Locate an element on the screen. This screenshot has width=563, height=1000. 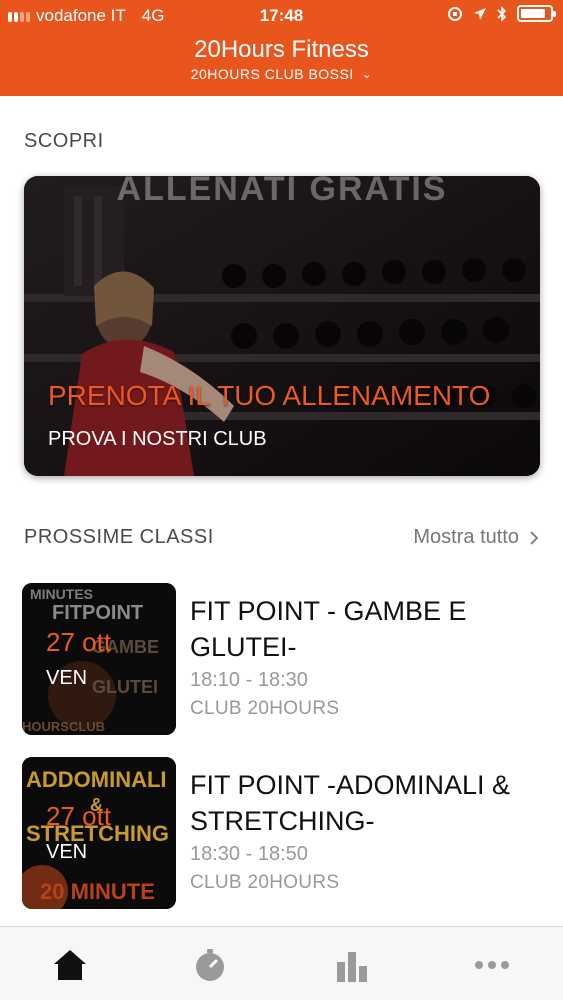
promo-subtitle: PROVA I NOSTRI CLUB is located at coordinates (157, 439).